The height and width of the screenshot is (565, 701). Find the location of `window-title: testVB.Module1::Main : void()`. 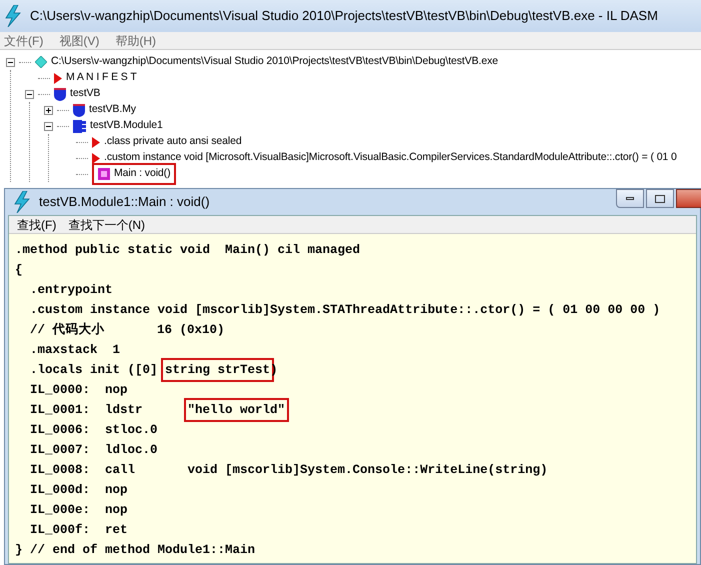

window-title: testVB.Module1::Main : void() is located at coordinates (124, 202).